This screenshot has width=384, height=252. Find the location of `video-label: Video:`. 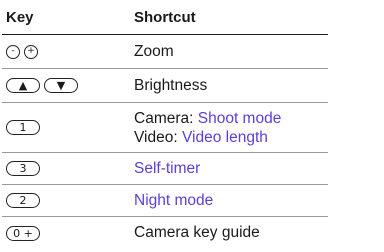

video-label: Video: is located at coordinates (158, 137).